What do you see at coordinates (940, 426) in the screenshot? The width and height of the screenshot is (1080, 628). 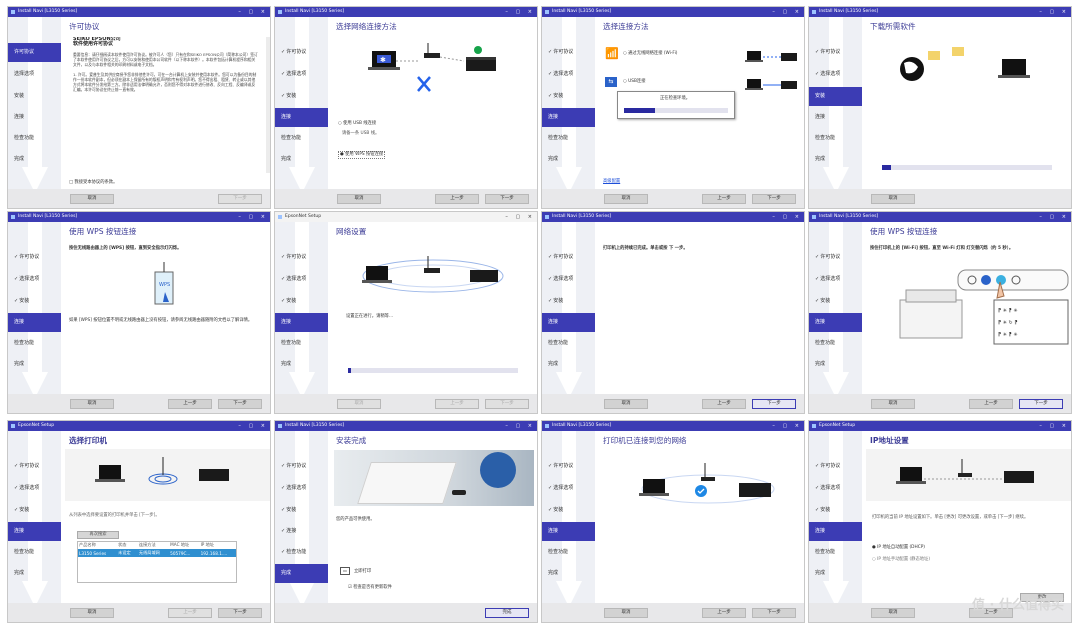 I see `window-titlebar: EpsonNet Setup – ▢ ×` at bounding box center [940, 426].